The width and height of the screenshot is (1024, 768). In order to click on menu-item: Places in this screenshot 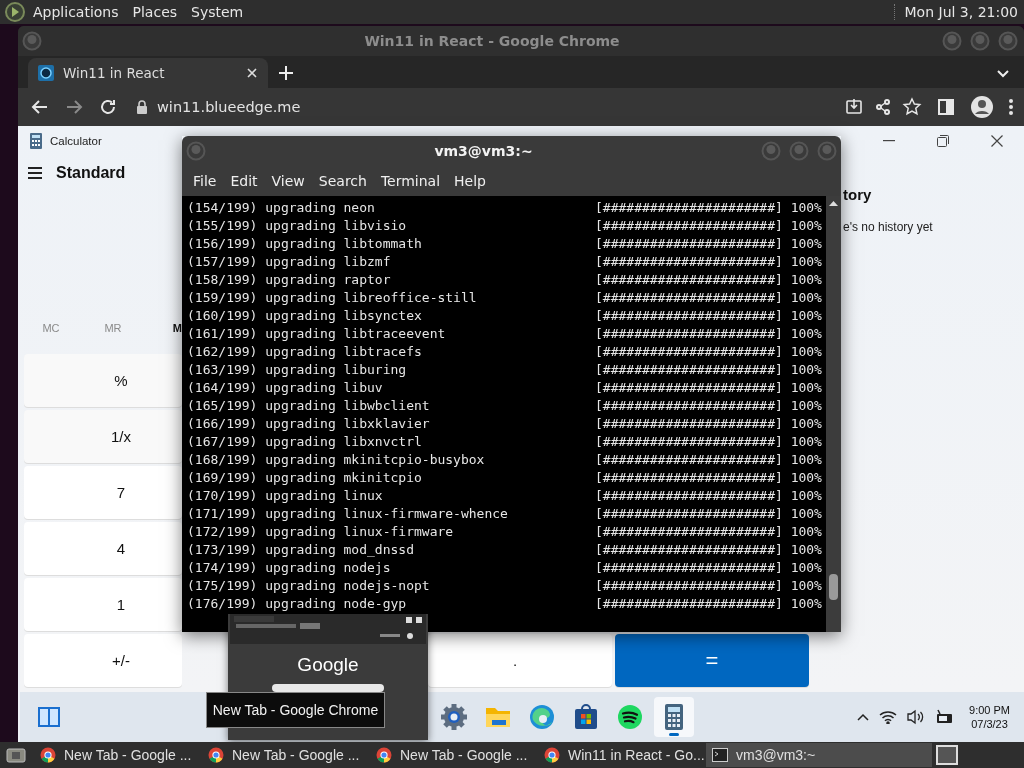, I will do `click(155, 12)`.